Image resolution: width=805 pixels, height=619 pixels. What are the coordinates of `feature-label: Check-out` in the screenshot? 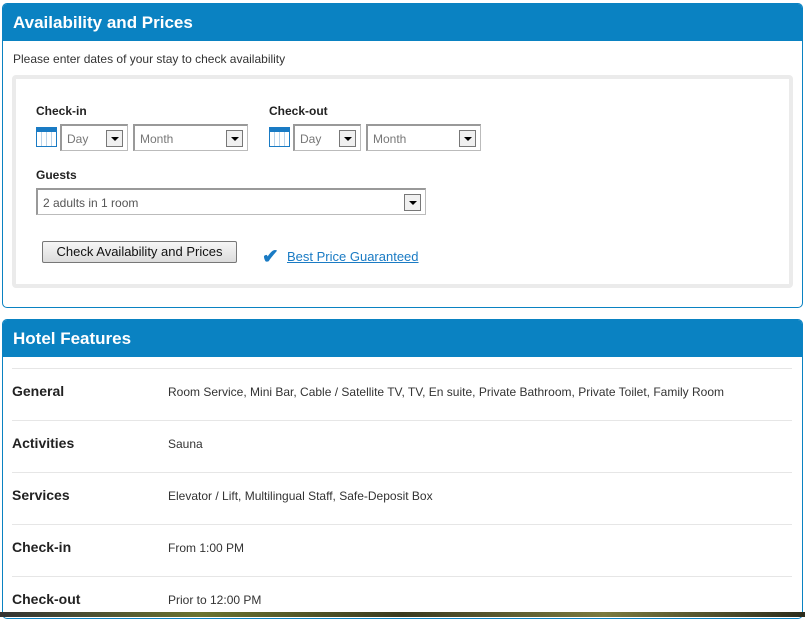 It's located at (46, 599).